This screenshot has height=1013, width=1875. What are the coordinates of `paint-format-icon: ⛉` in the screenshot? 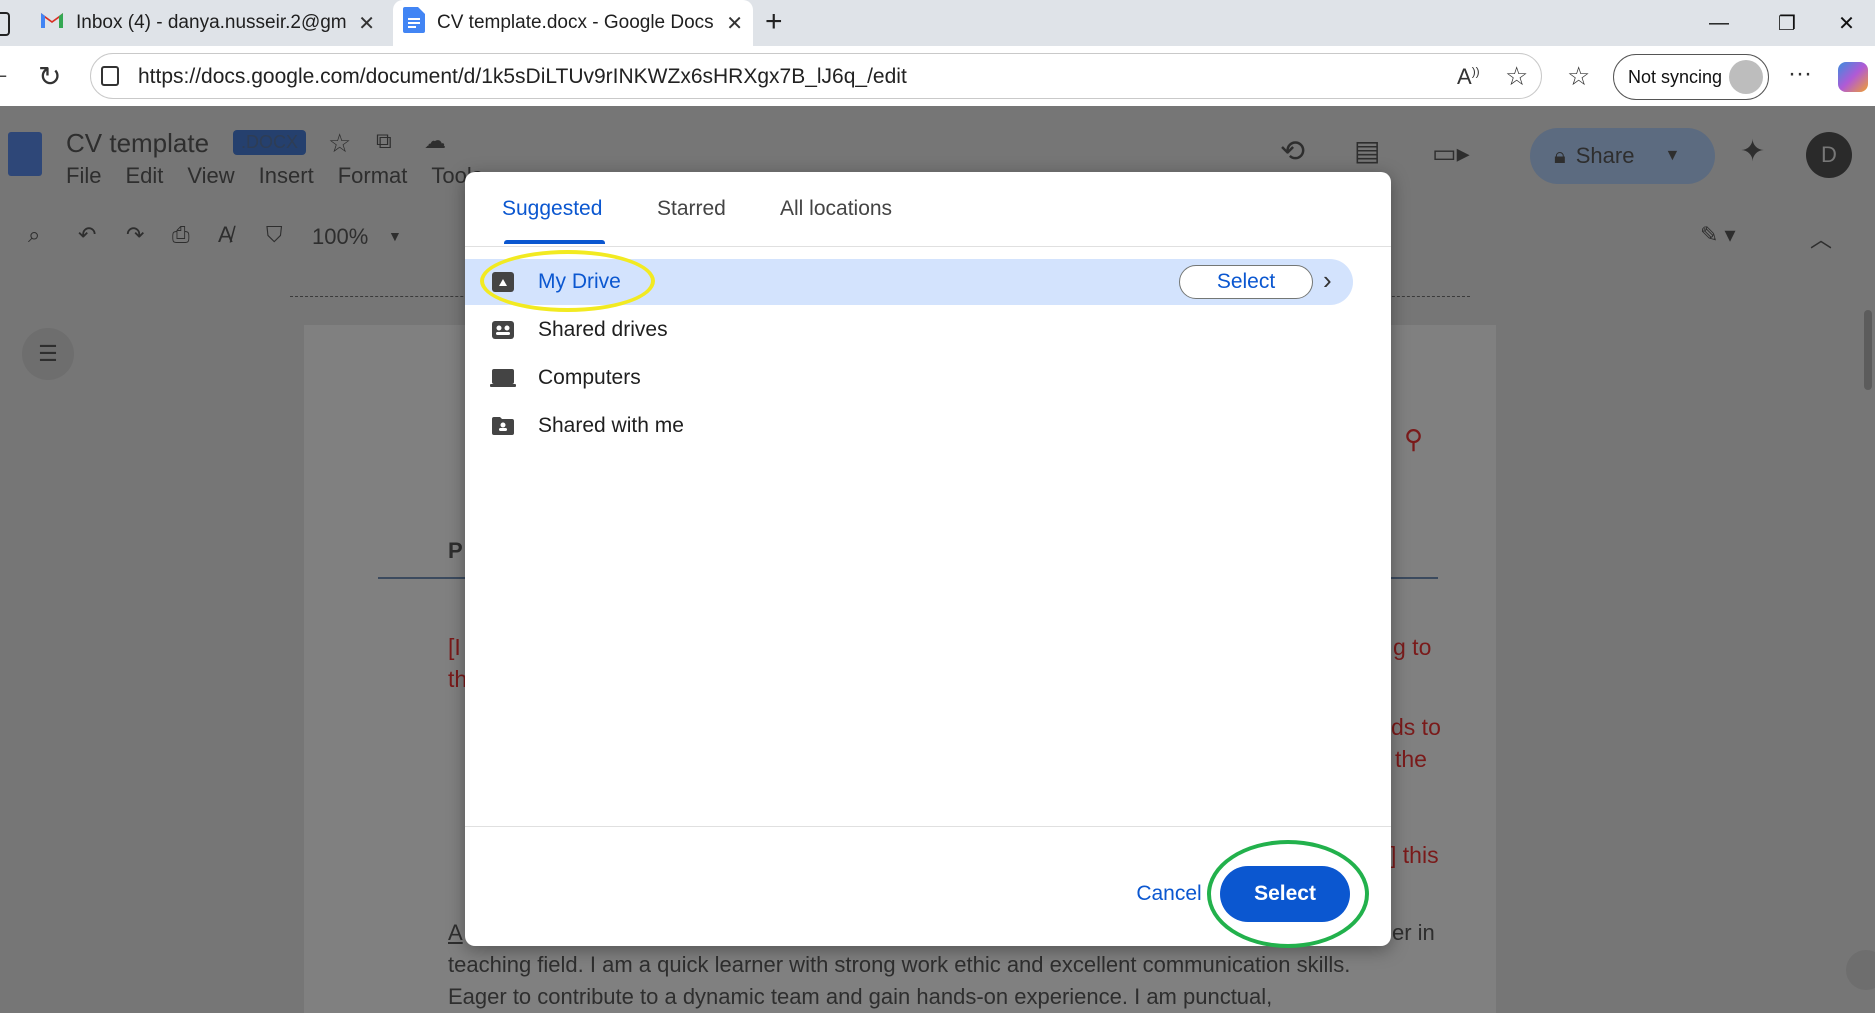 It's located at (274, 235).